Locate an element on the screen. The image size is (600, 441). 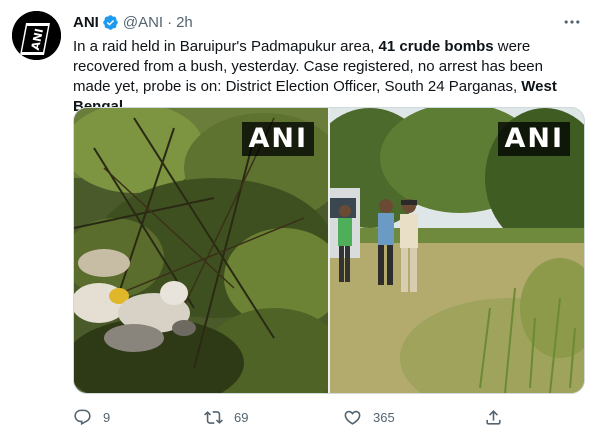
reply-icon is located at coordinates (82, 417).